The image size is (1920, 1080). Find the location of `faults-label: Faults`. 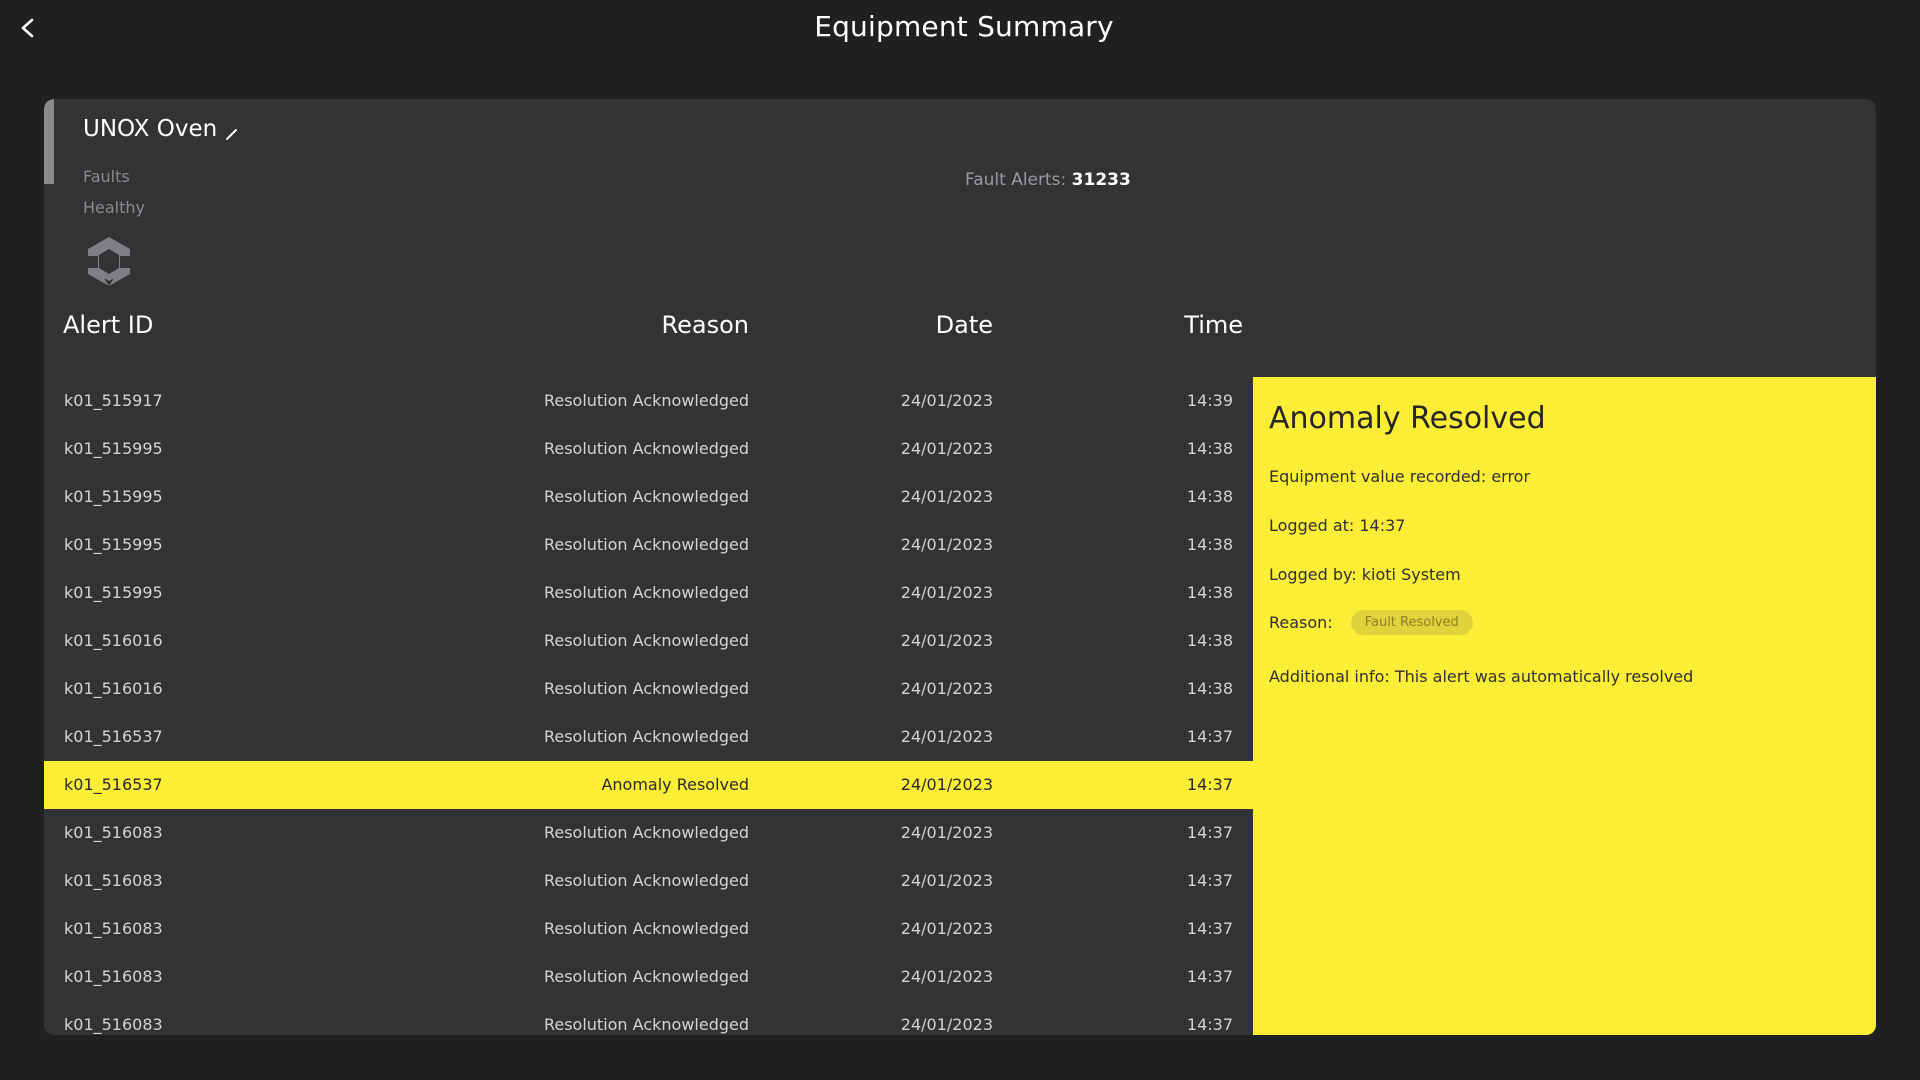

faults-label: Faults is located at coordinates (106, 176).